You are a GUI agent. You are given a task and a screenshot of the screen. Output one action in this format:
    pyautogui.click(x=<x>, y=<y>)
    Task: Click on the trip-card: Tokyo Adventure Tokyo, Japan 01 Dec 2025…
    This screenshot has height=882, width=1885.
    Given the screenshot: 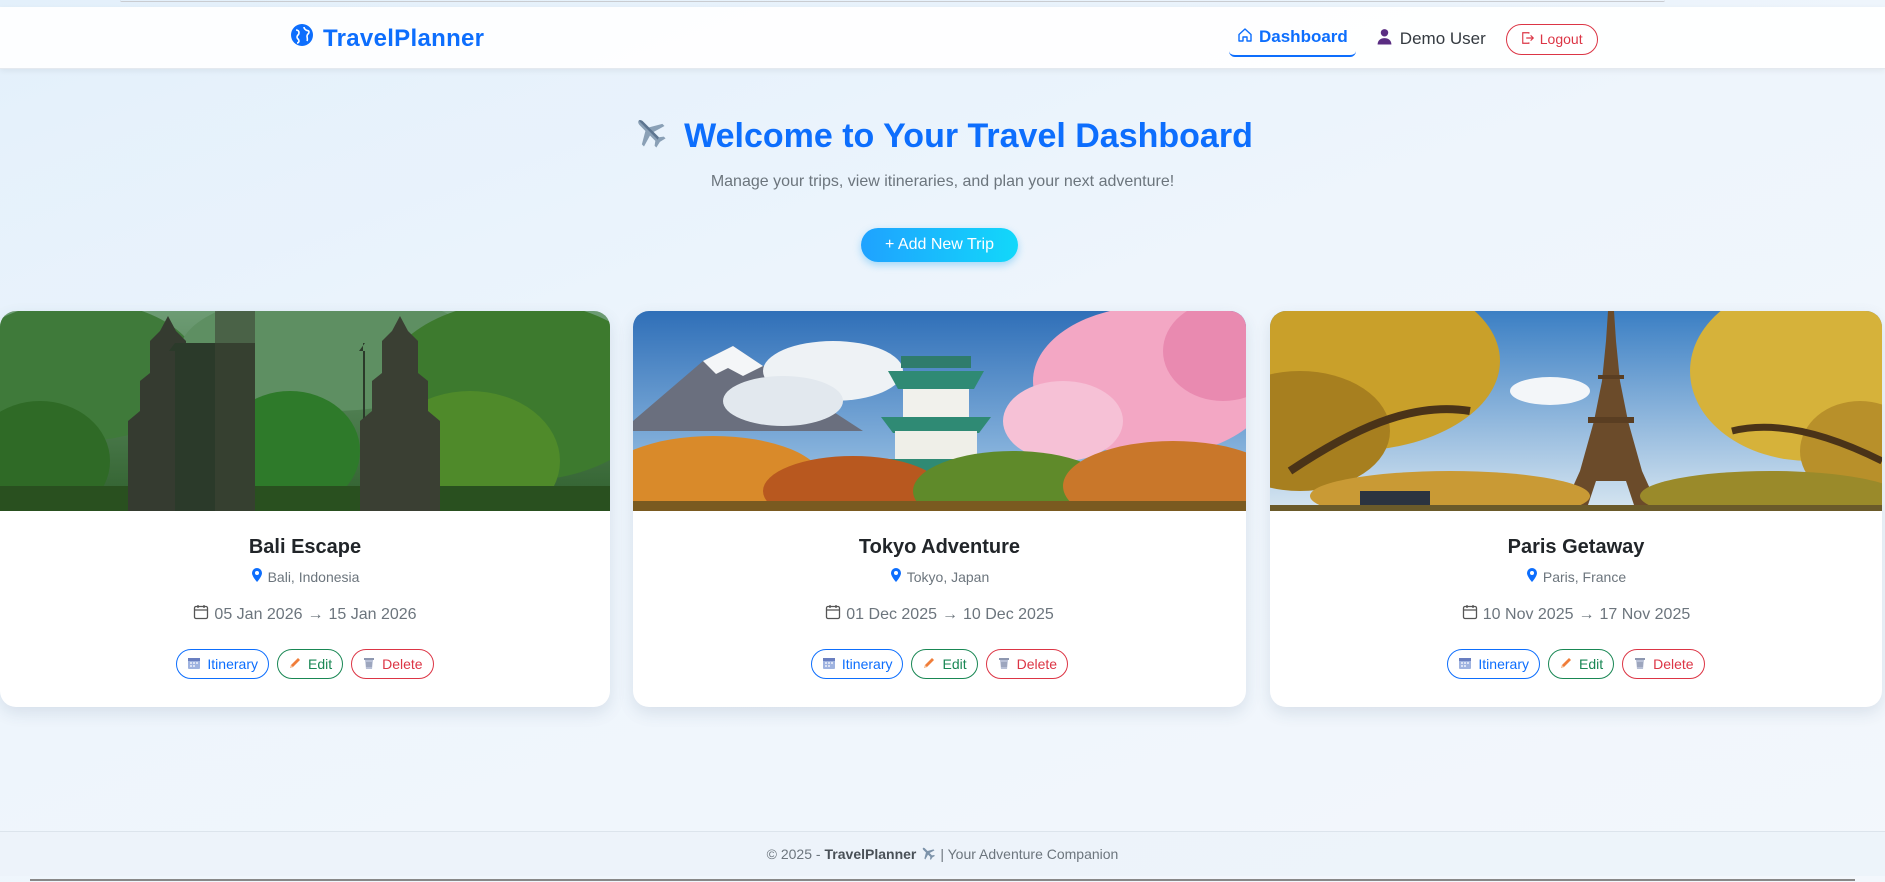 What is the action you would take?
    pyautogui.click(x=939, y=509)
    